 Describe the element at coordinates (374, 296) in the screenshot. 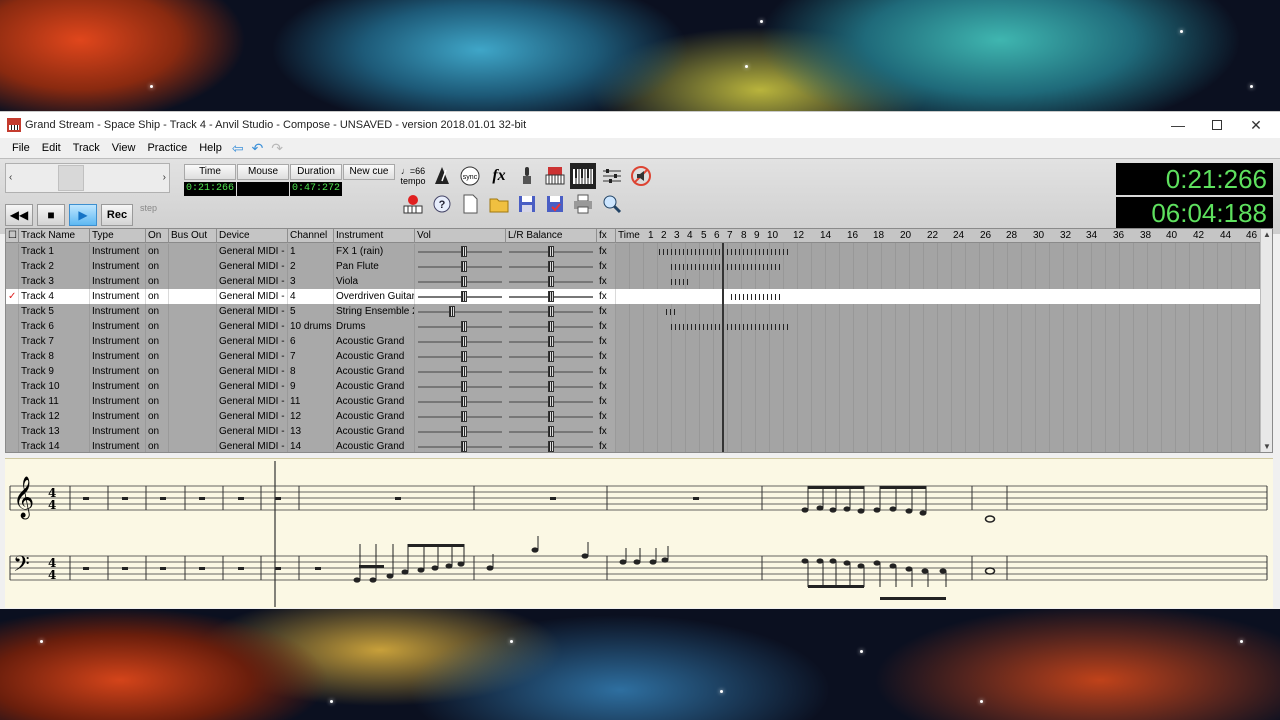

I see `track-instrument-cell: Overdriven Guitar` at that location.